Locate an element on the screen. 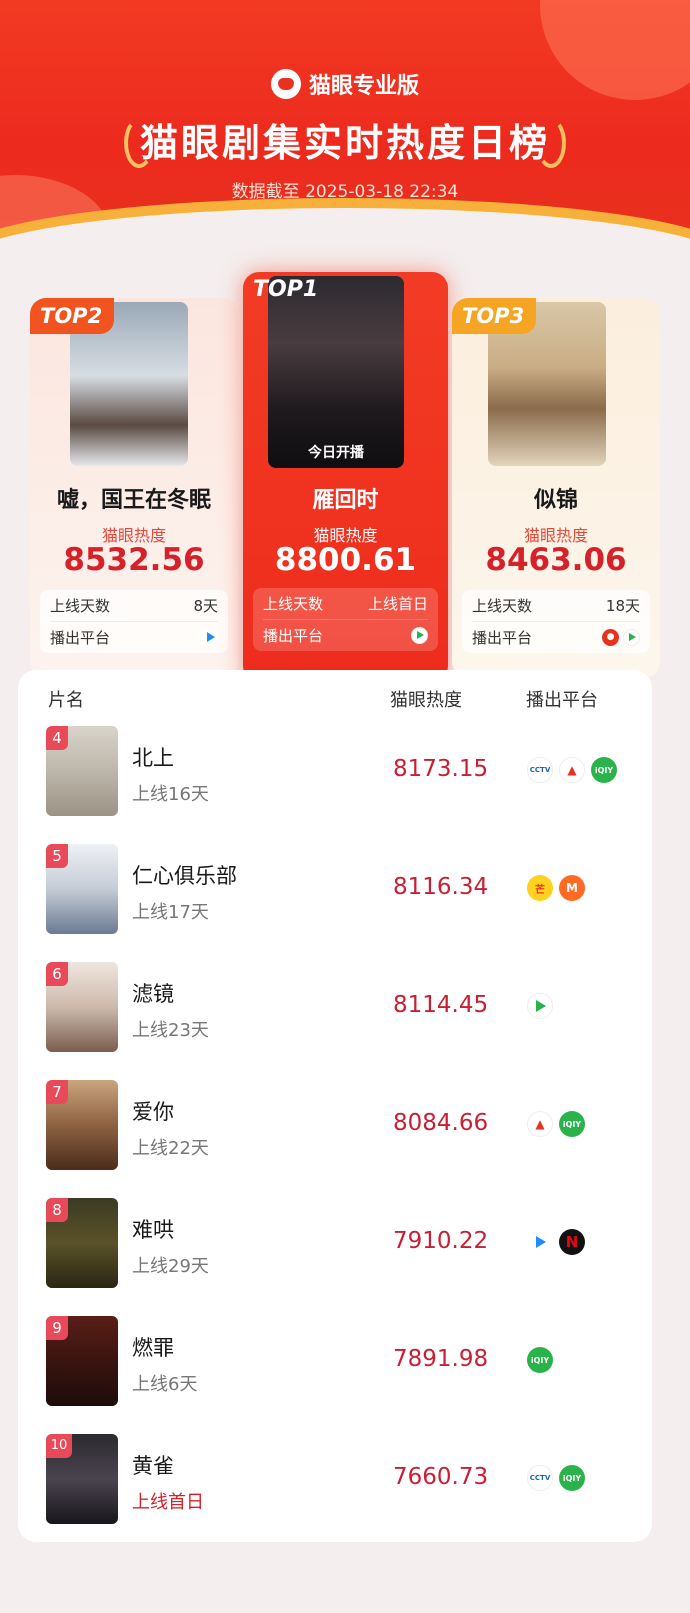  top3-score: 8463.06 is located at coordinates (556, 560).